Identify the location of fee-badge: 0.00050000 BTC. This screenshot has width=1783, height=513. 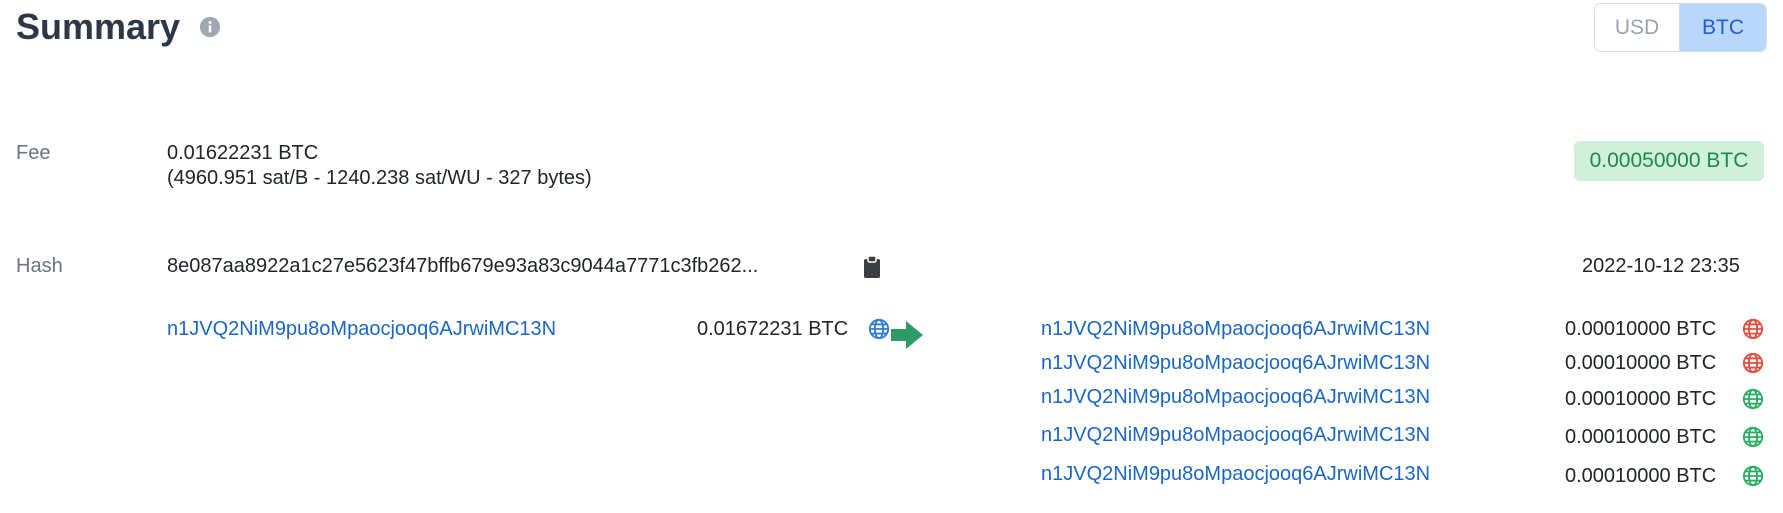
(1669, 161).